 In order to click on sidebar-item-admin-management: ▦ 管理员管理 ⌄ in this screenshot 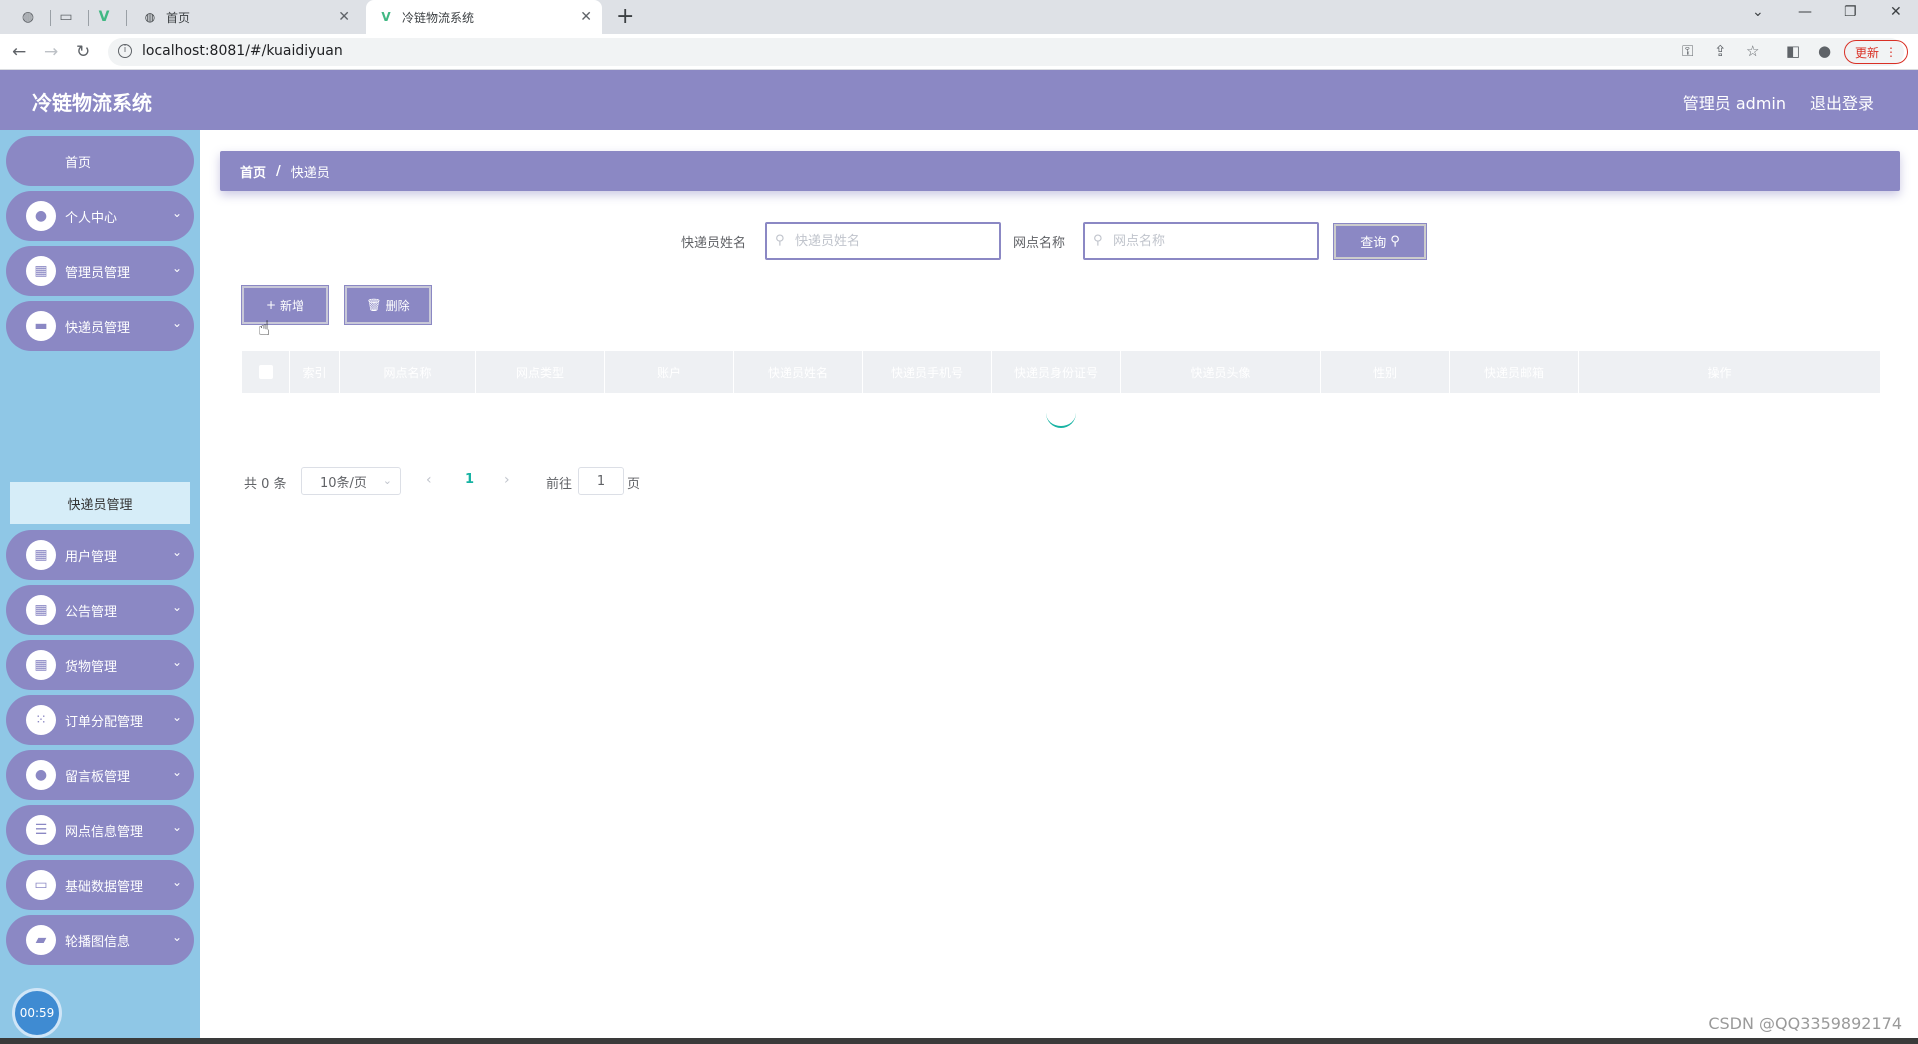, I will do `click(100, 271)`.